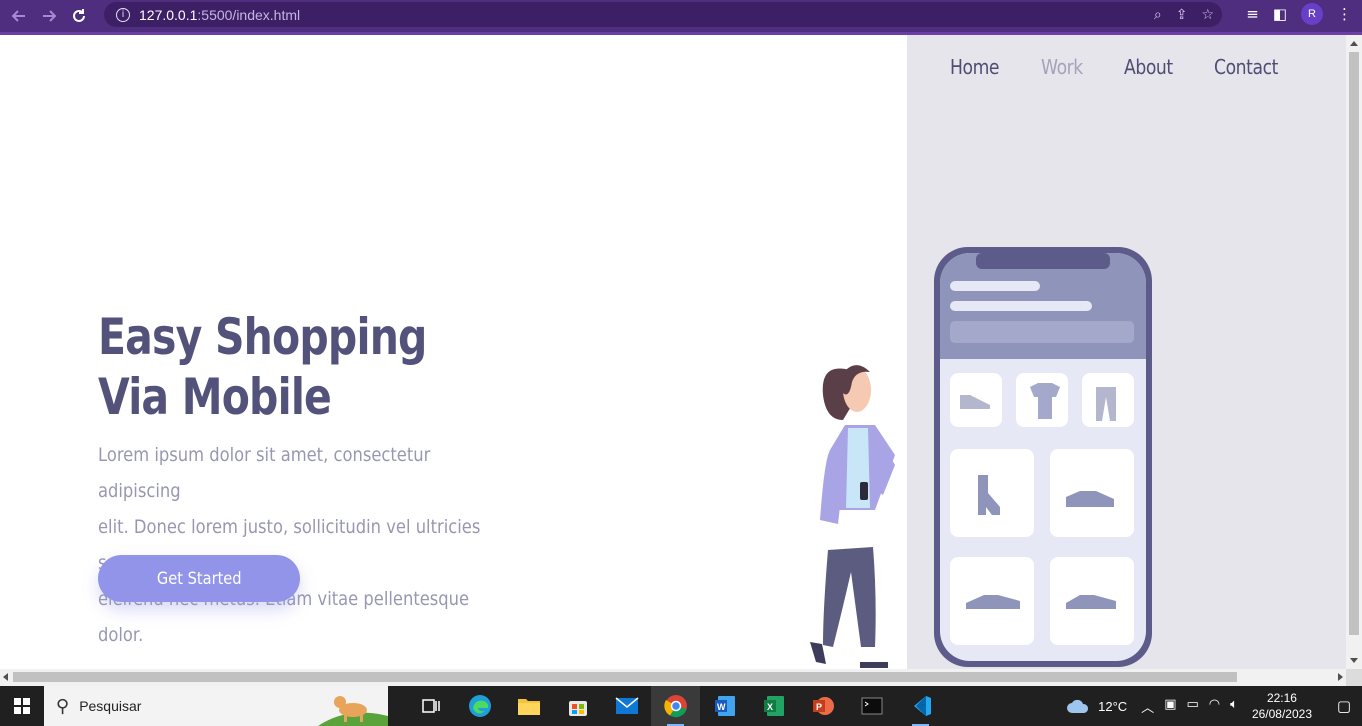 The image size is (1362, 726). What do you see at coordinates (871, 706) in the screenshot?
I see `terminal-icon` at bounding box center [871, 706].